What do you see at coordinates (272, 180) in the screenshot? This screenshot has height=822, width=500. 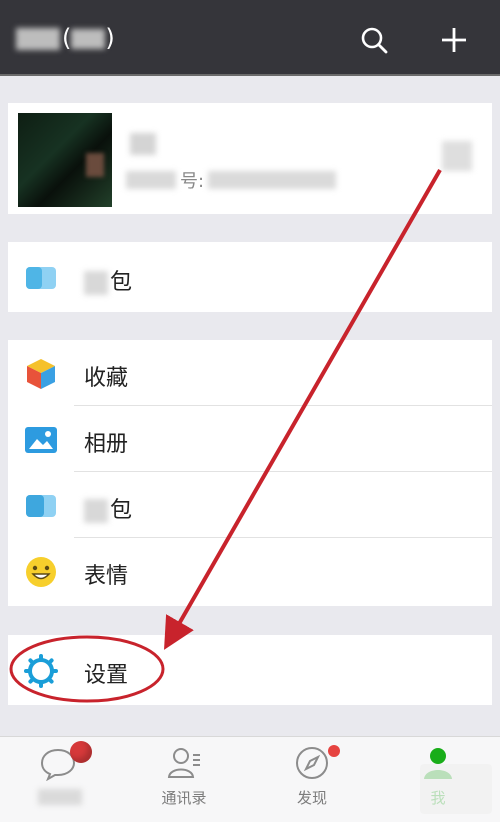 I see `id-value-redacted` at bounding box center [272, 180].